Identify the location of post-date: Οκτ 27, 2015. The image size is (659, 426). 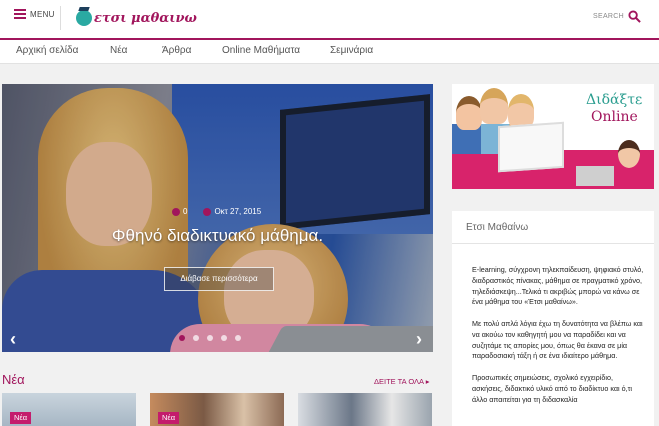
(232, 211).